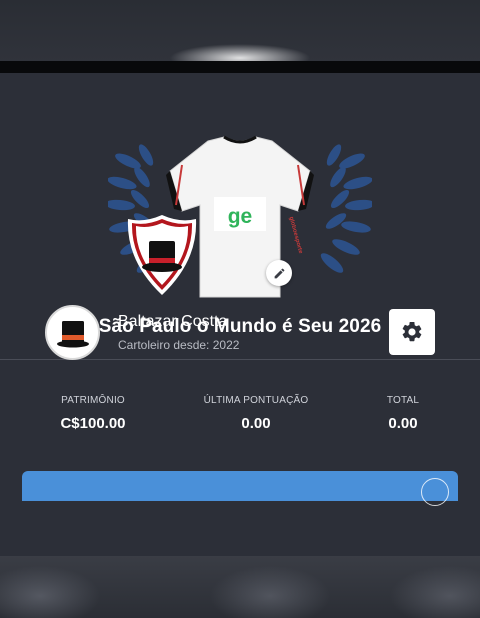 This screenshot has width=480, height=618. Describe the element at coordinates (93, 423) in the screenshot. I see `stat-value-patrimonio: C$100.00` at that location.